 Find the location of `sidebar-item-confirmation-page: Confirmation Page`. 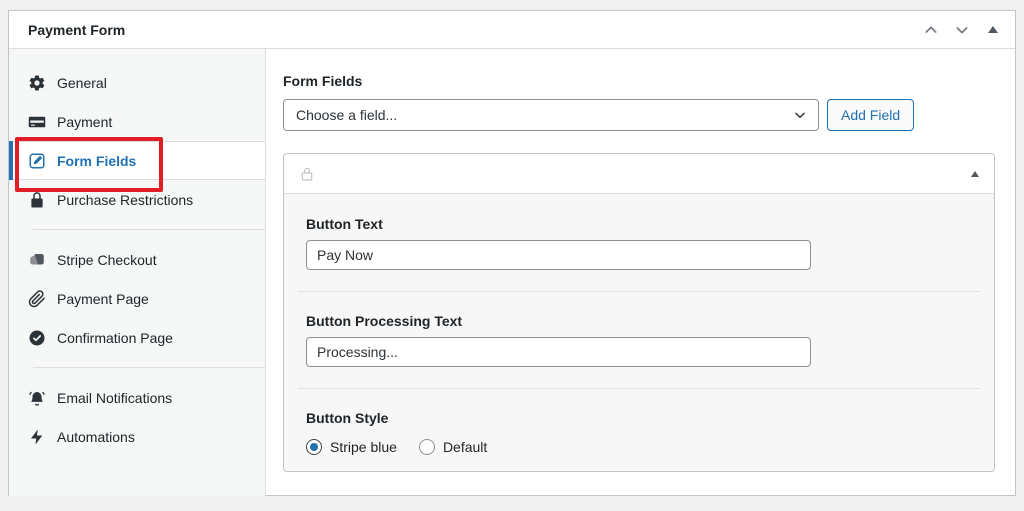

sidebar-item-confirmation-page: Confirmation Page is located at coordinates (137, 337).